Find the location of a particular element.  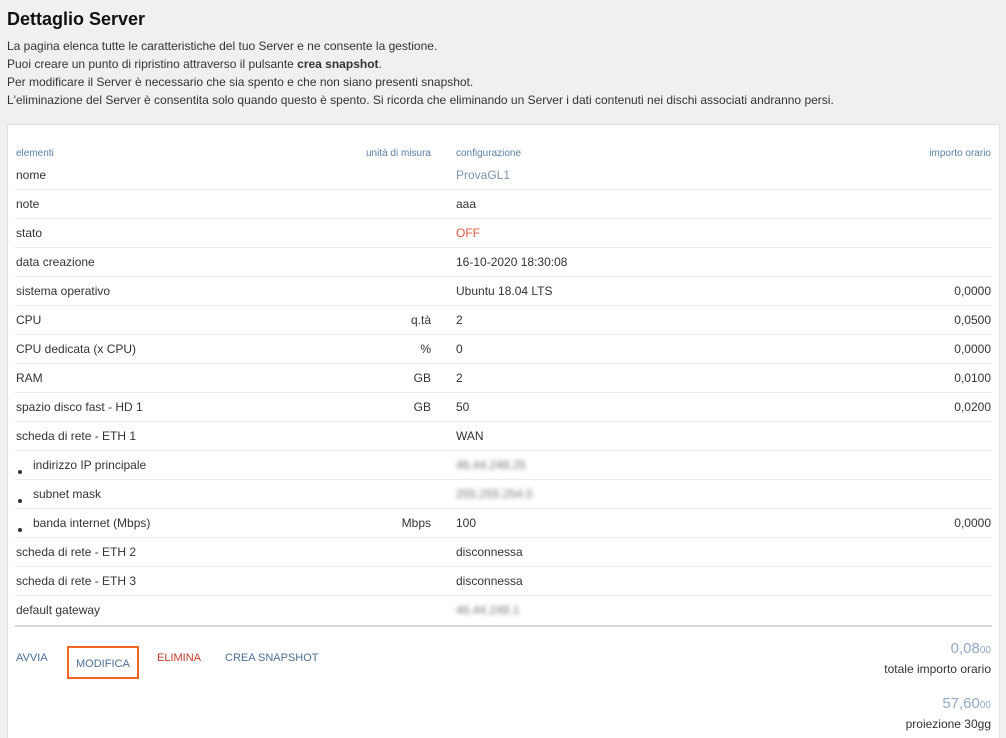

table-row: scheda di rete - ETH 1 WAN is located at coordinates (503, 436).